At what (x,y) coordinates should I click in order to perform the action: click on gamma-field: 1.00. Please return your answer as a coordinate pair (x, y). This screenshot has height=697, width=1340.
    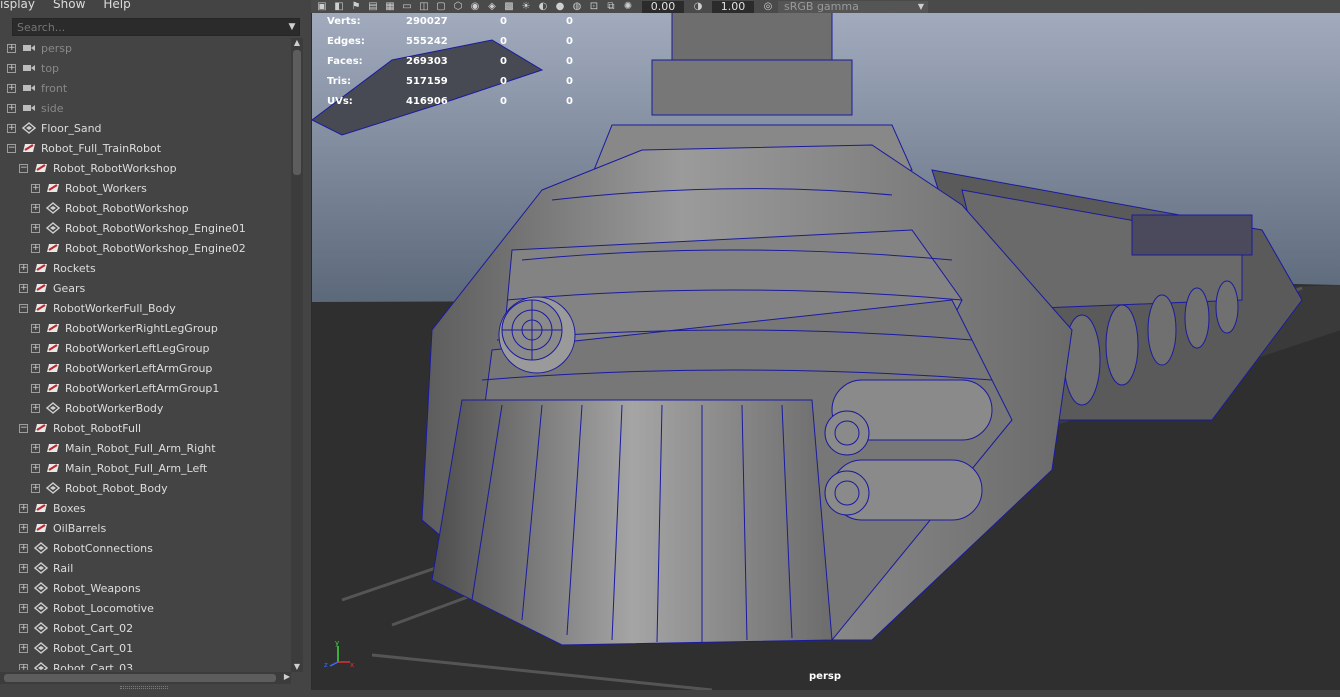
    Looking at the image, I should click on (733, 6).